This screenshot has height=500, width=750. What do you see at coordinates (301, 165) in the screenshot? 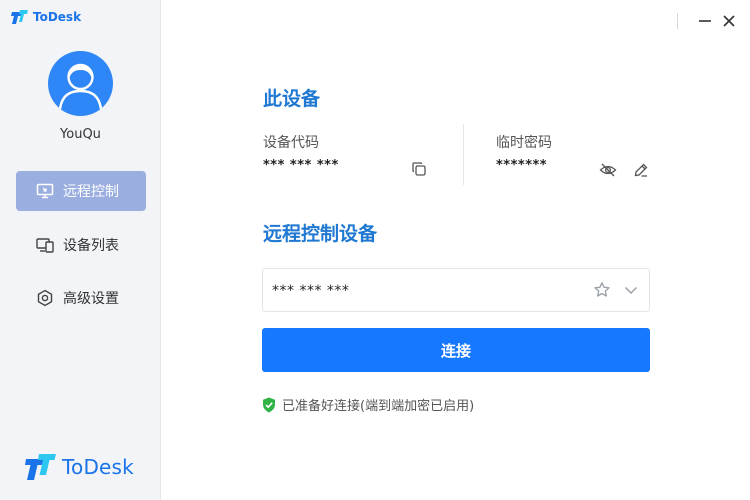
I see `device-code-value: *** *** ***` at bounding box center [301, 165].